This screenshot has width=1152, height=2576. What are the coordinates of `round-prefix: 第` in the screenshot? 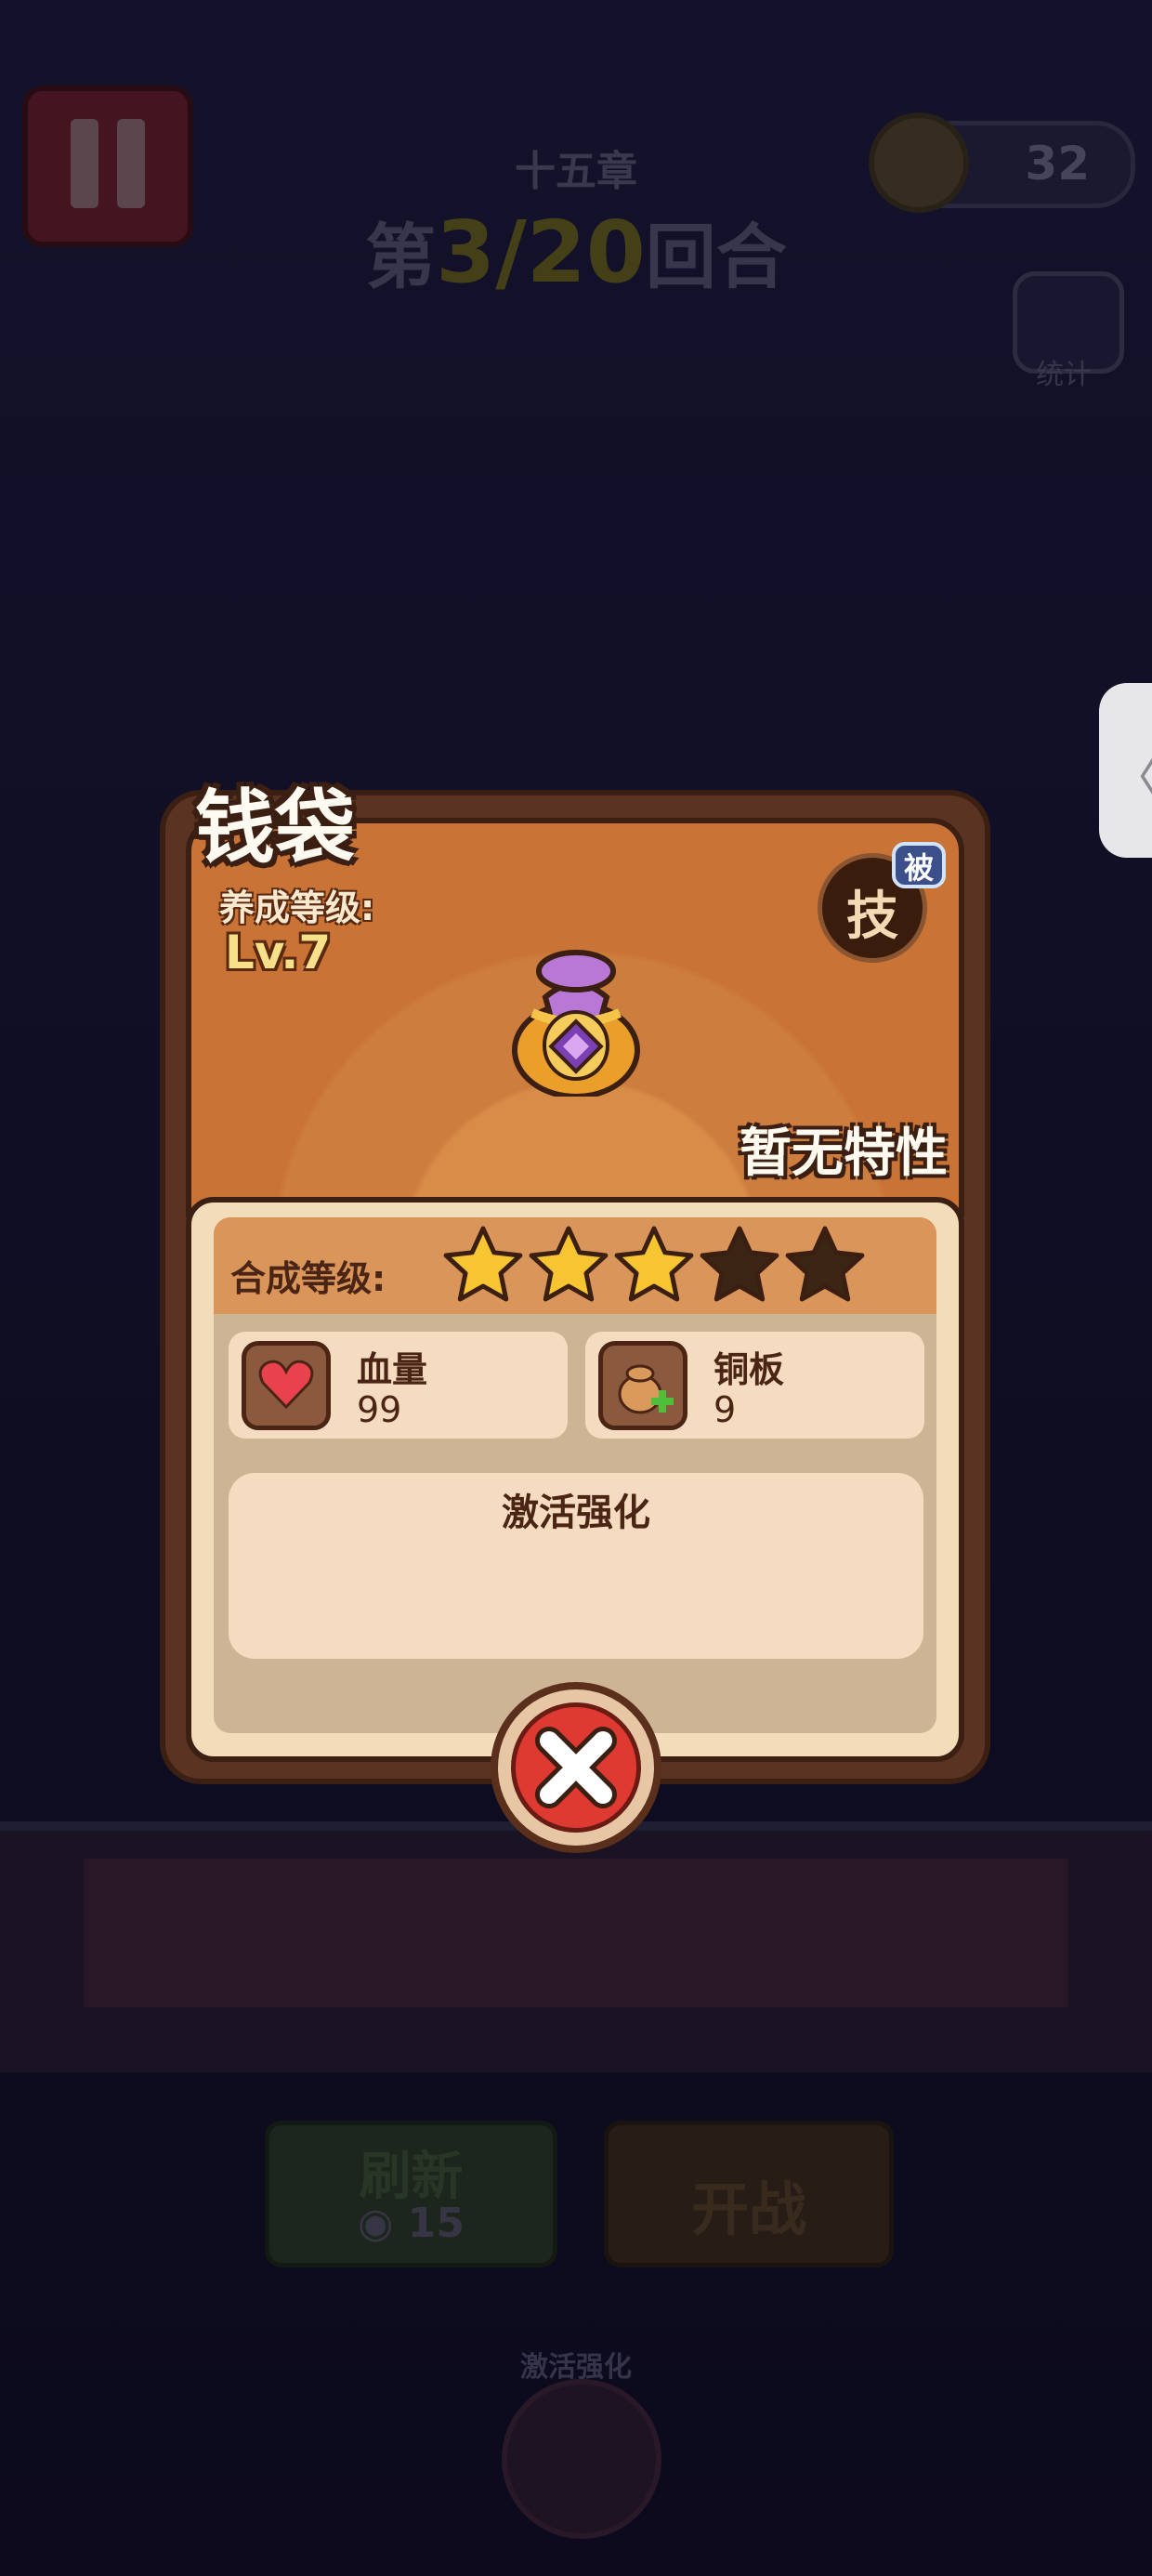 It's located at (401, 257).